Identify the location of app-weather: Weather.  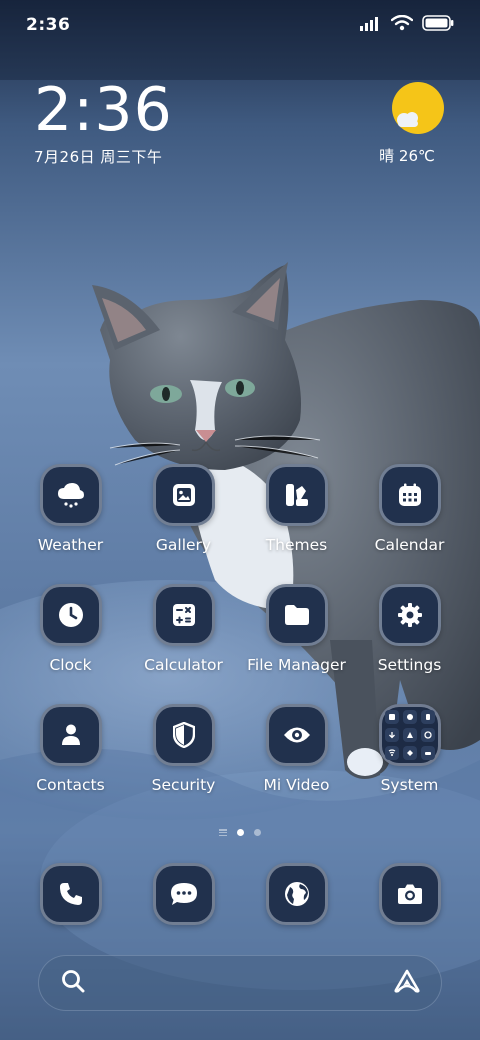
(70, 509).